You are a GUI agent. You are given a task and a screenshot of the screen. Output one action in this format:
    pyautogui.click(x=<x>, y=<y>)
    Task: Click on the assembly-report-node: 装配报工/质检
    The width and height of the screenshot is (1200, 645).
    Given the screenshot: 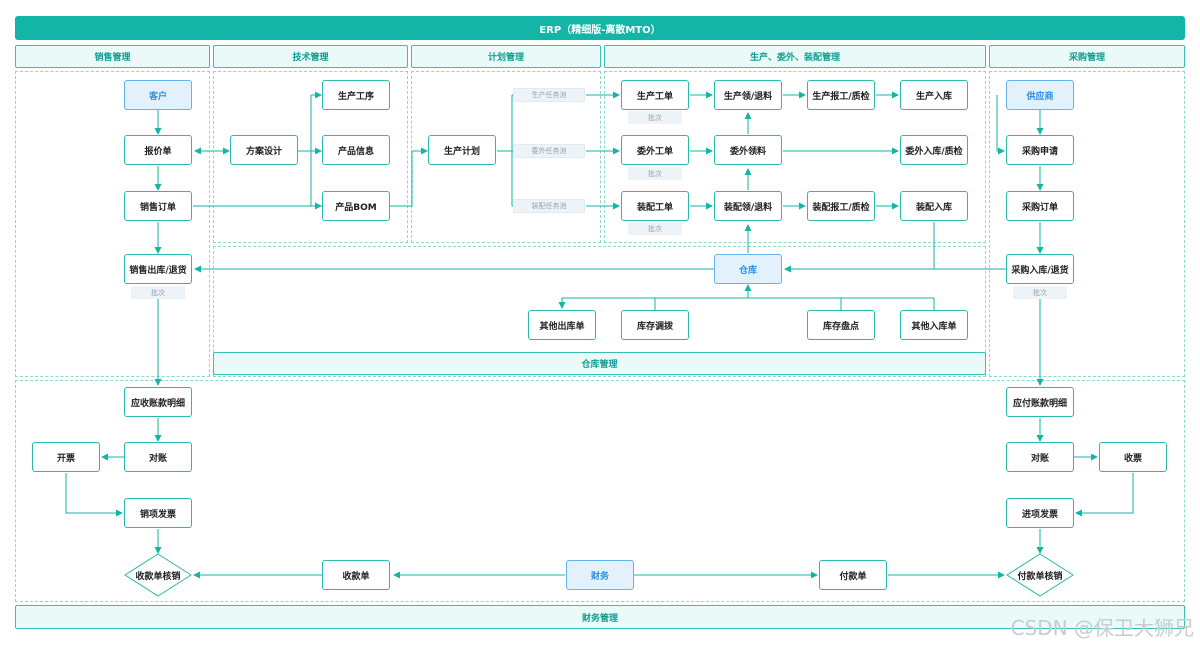 What is the action you would take?
    pyautogui.click(x=841, y=206)
    